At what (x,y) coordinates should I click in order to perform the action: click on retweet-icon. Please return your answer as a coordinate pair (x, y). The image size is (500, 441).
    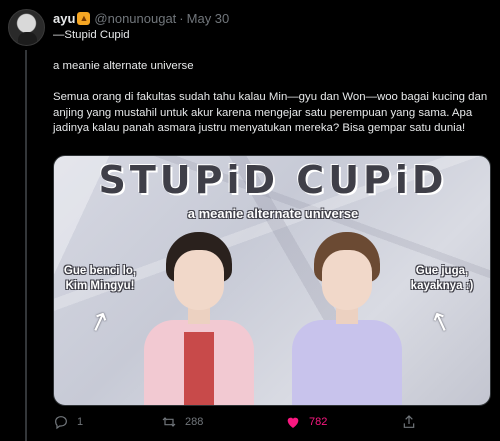
    Looking at the image, I should click on (169, 422).